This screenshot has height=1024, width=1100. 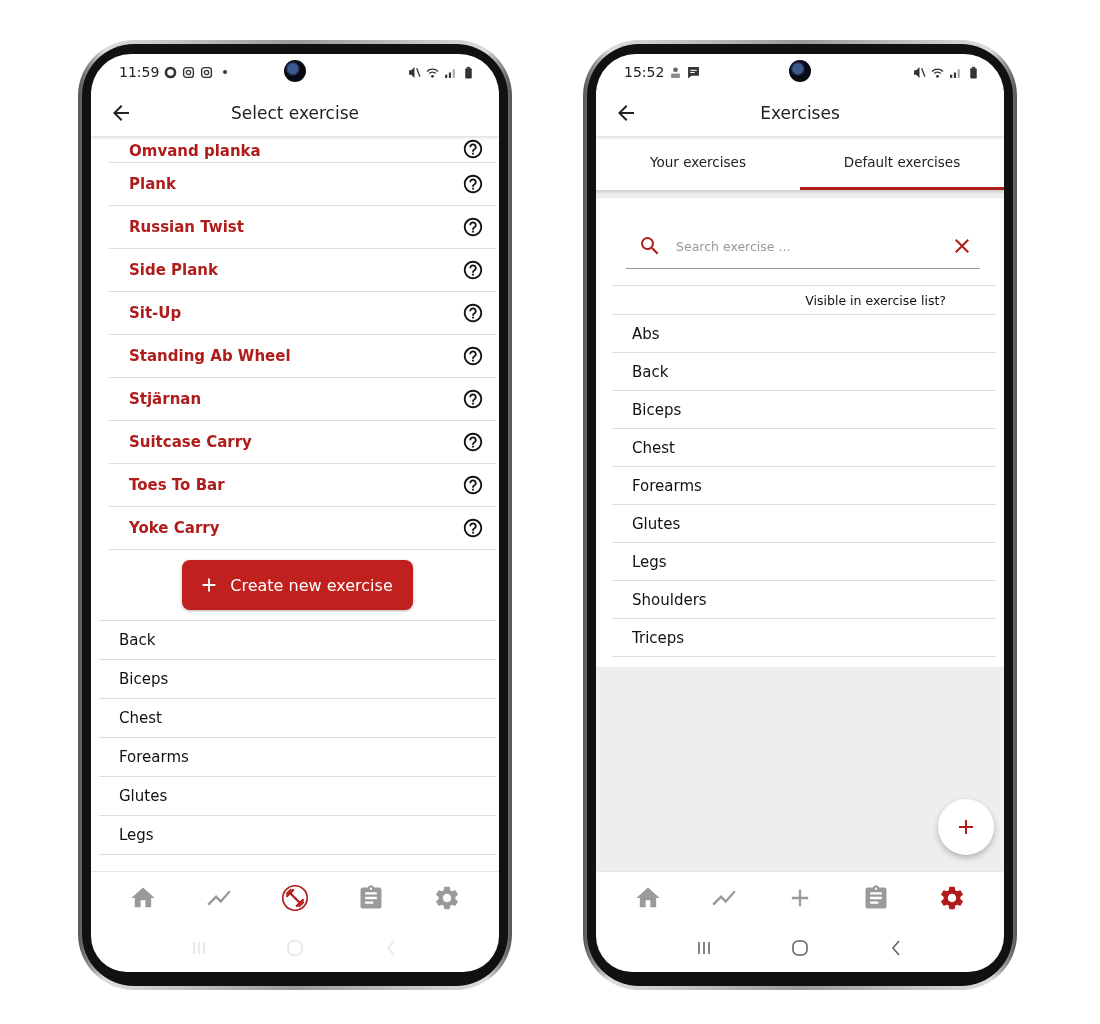 I want to click on exercise-name: Stjärnan, so click(x=295, y=399).